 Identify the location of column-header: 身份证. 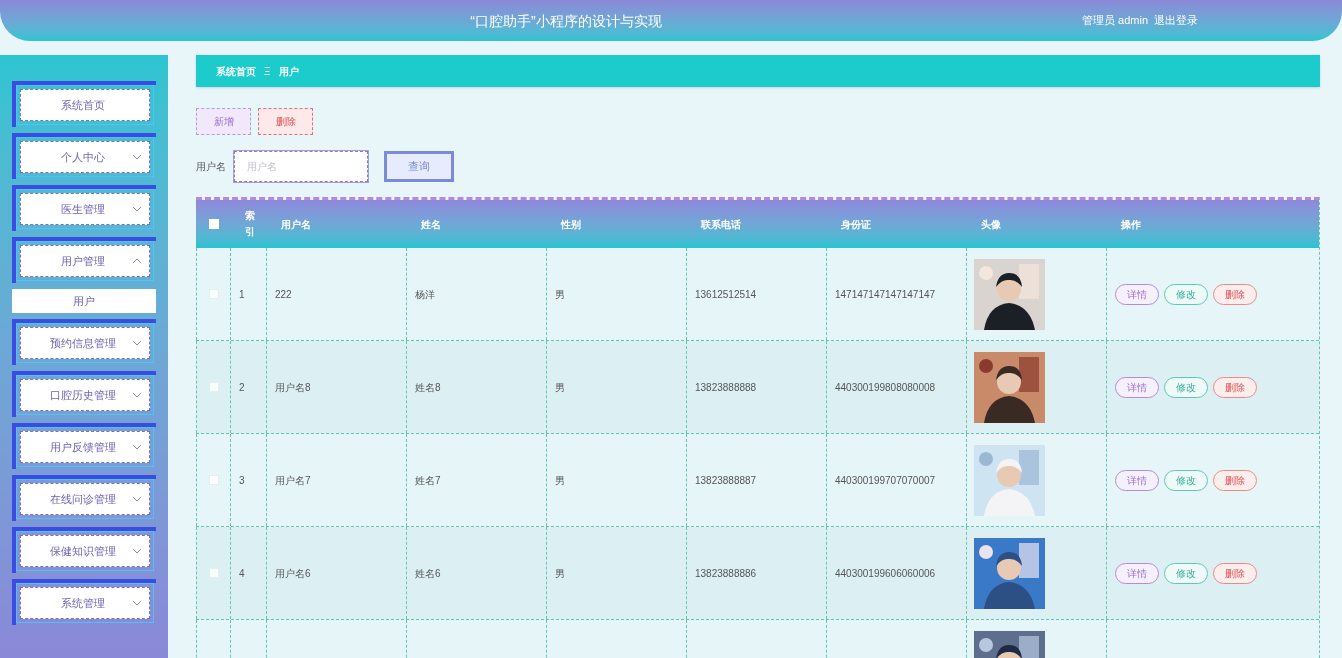
(856, 224).